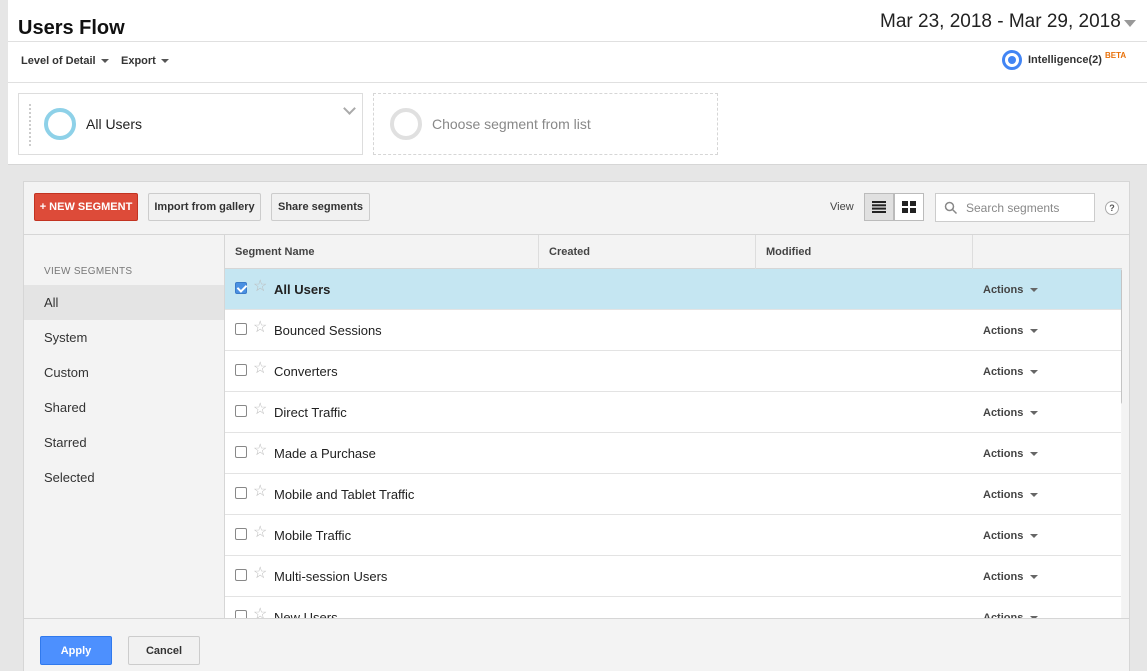 The height and width of the screenshot is (671, 1147). I want to click on table-row: ☆ New Users Actions, so click(673, 607).